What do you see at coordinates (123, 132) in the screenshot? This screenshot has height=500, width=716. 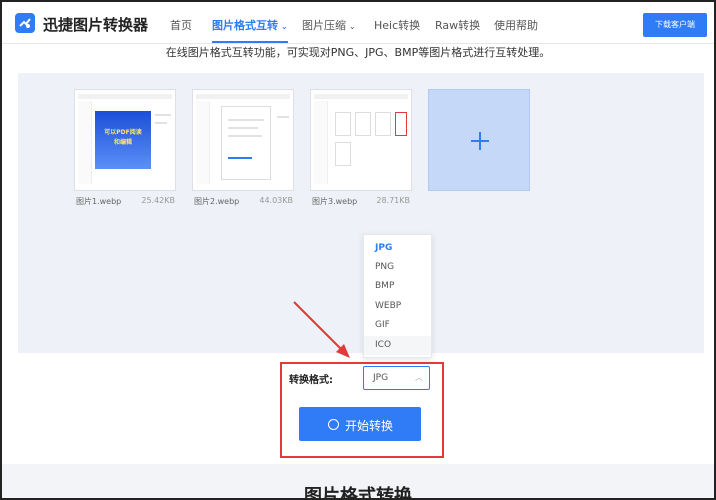 I see `promo-line-1: 可以PDF阅读` at bounding box center [123, 132].